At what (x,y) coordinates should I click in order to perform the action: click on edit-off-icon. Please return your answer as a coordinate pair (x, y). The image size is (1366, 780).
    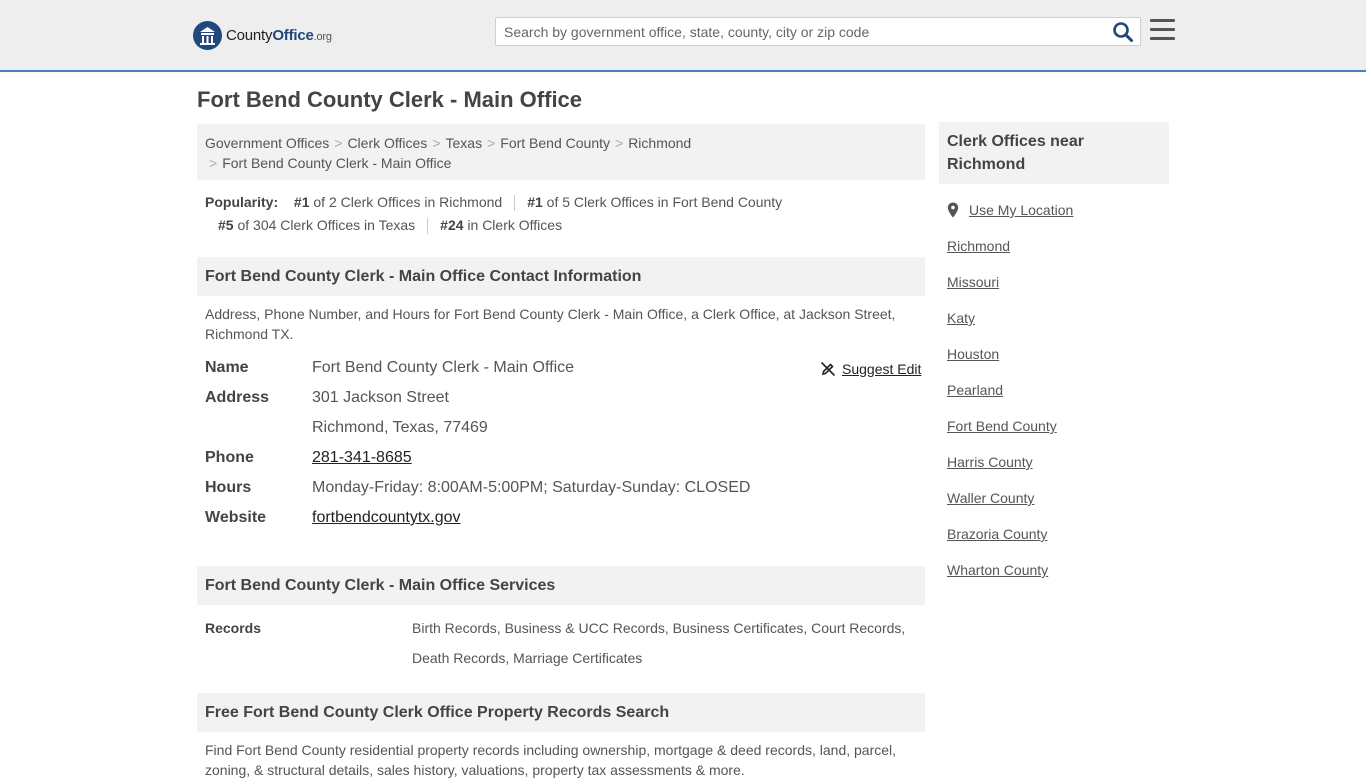
    Looking at the image, I should click on (828, 369).